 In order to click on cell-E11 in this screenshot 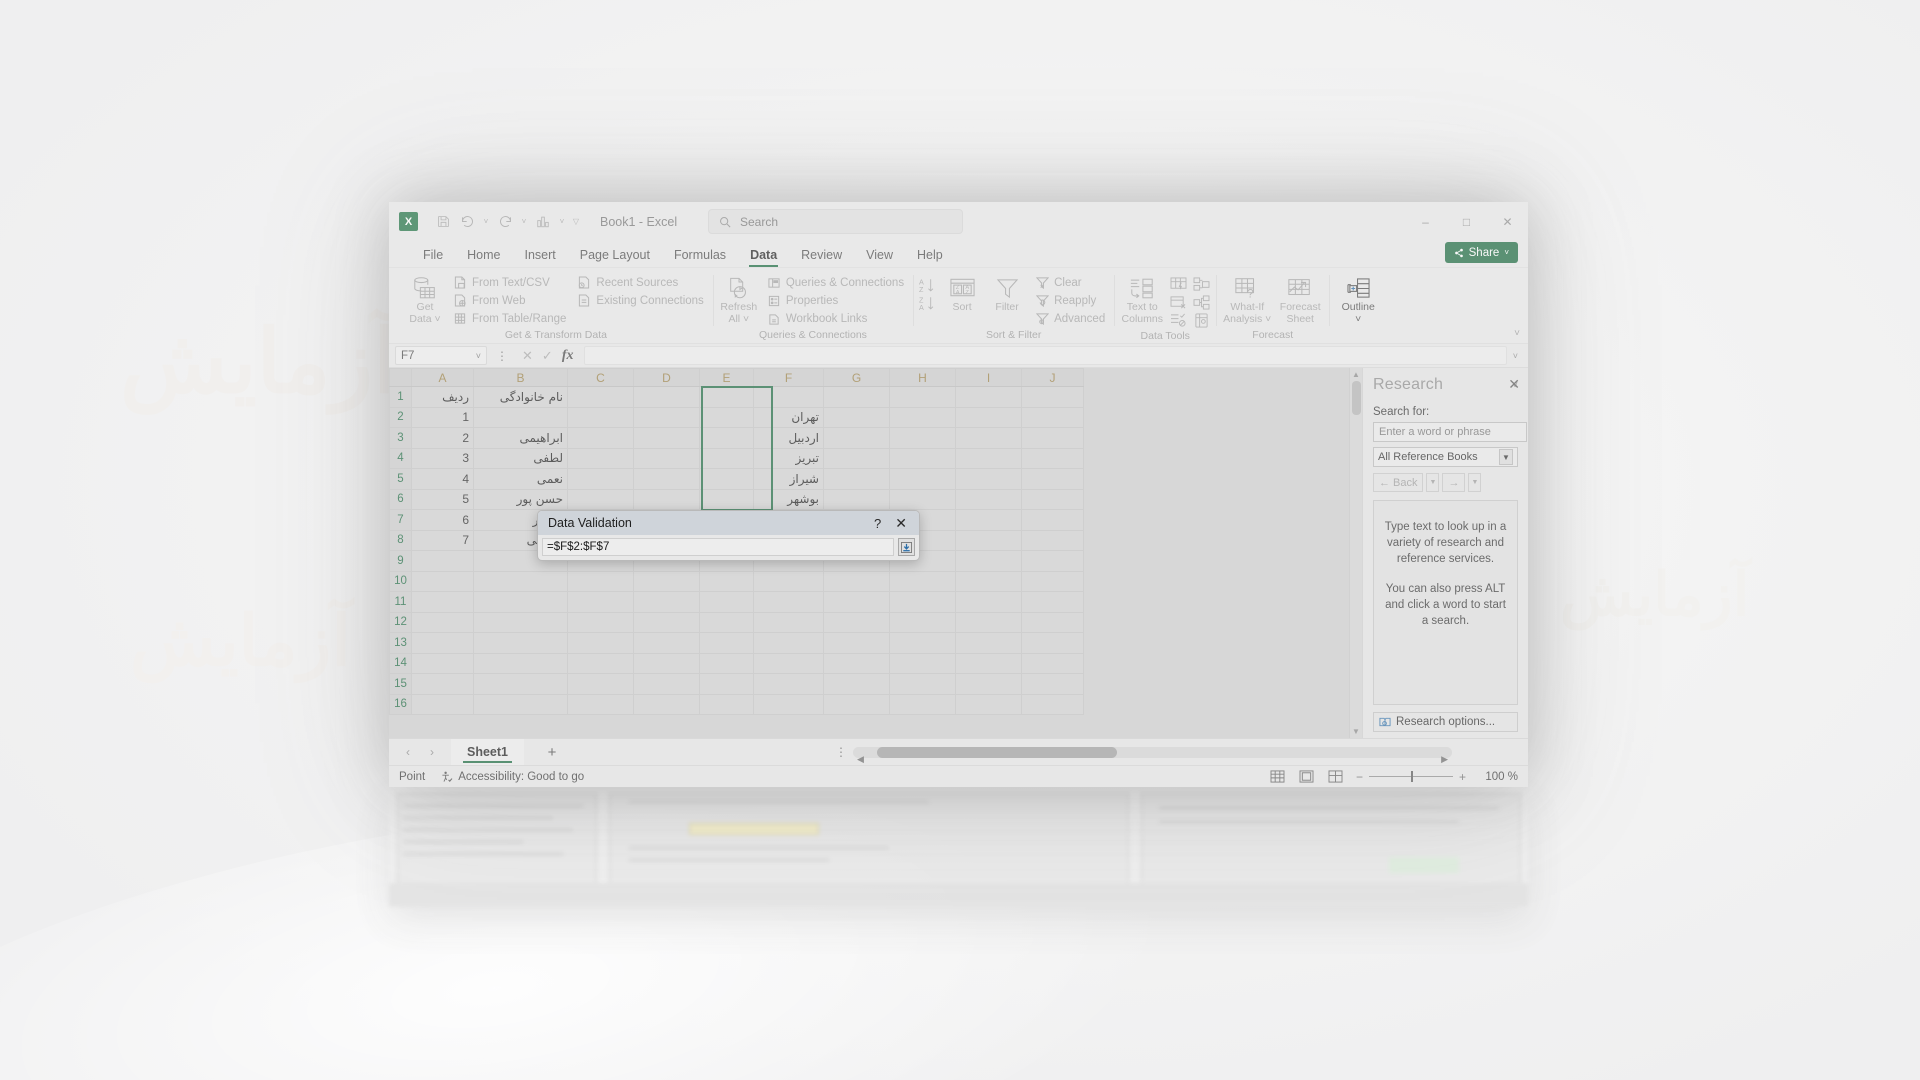, I will do `click(726, 602)`.